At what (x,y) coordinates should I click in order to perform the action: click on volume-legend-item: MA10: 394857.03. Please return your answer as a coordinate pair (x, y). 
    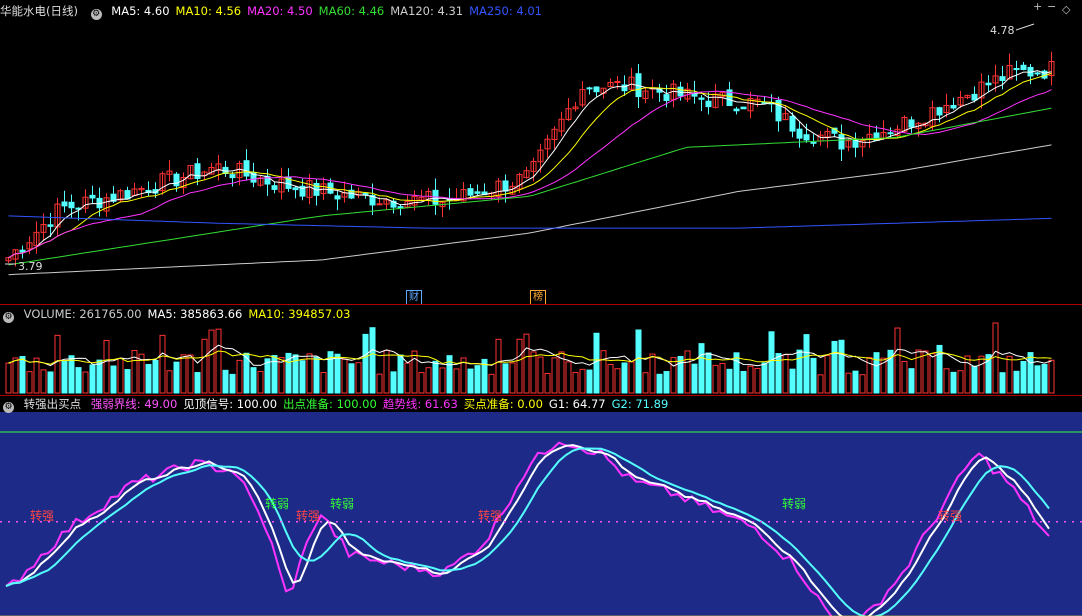
    Looking at the image, I should click on (299, 314).